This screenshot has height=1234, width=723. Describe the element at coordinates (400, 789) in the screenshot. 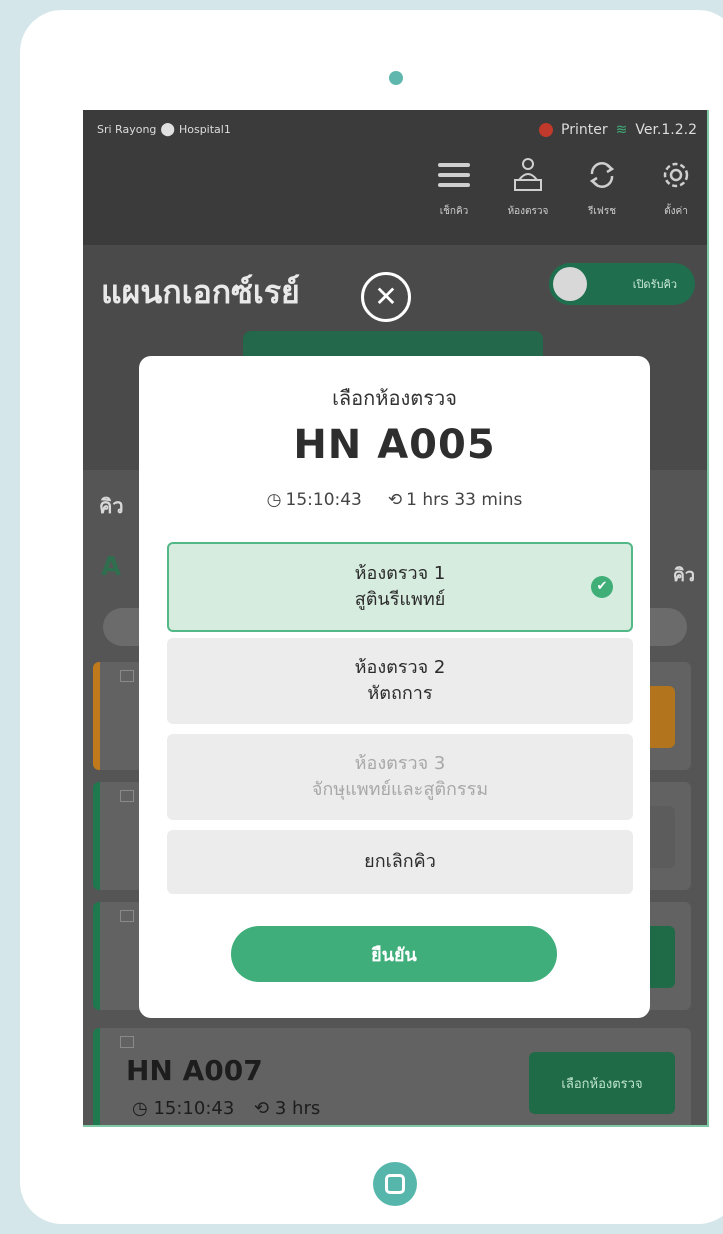

I see `room-subtitle: จักษุแพทย์และสูติกรรม` at that location.